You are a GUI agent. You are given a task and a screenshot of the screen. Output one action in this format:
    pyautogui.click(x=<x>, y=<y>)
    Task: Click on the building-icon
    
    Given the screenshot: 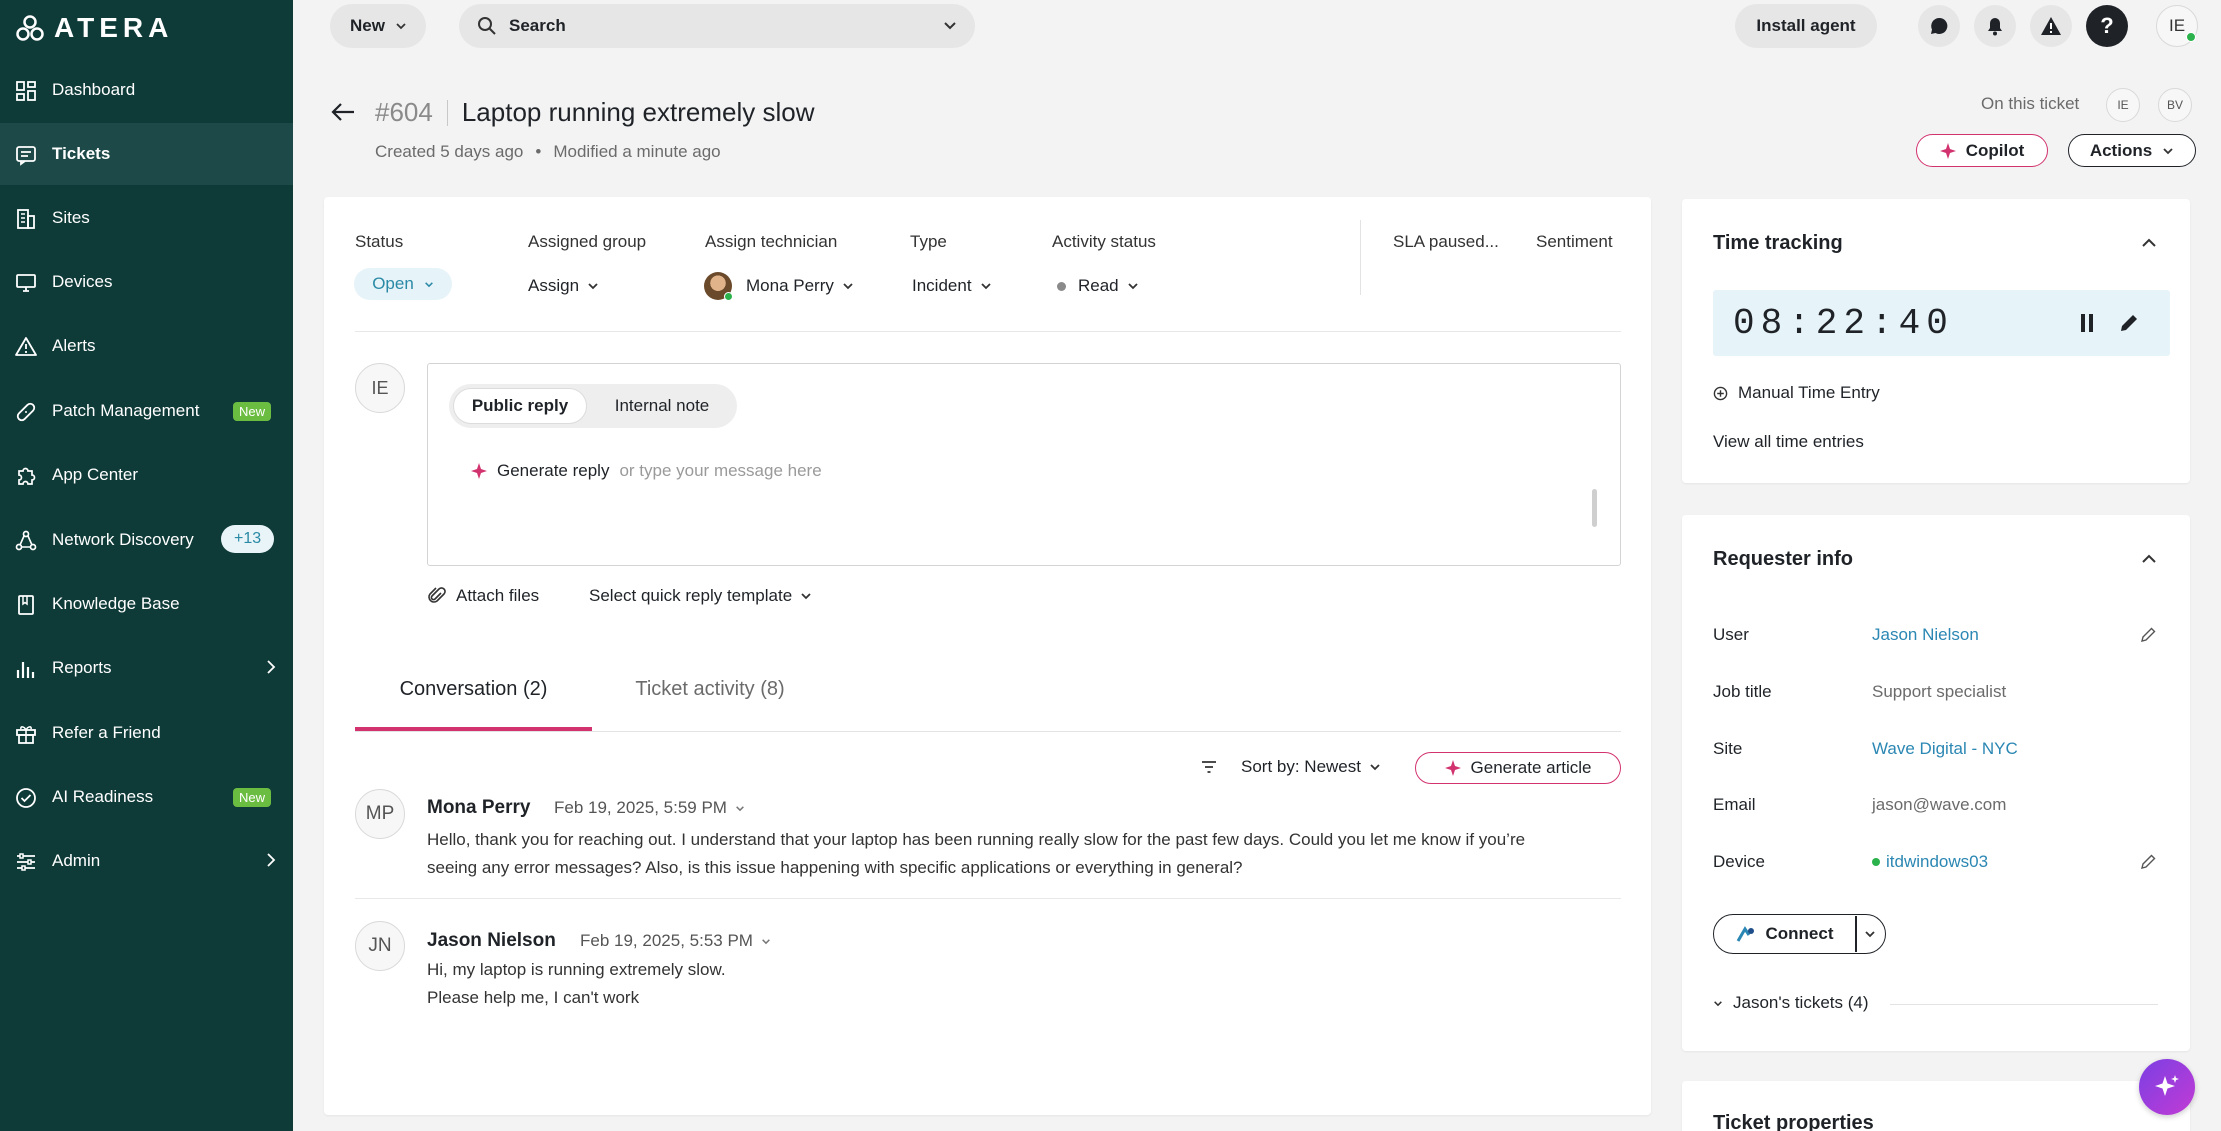 What is the action you would take?
    pyautogui.click(x=26, y=219)
    